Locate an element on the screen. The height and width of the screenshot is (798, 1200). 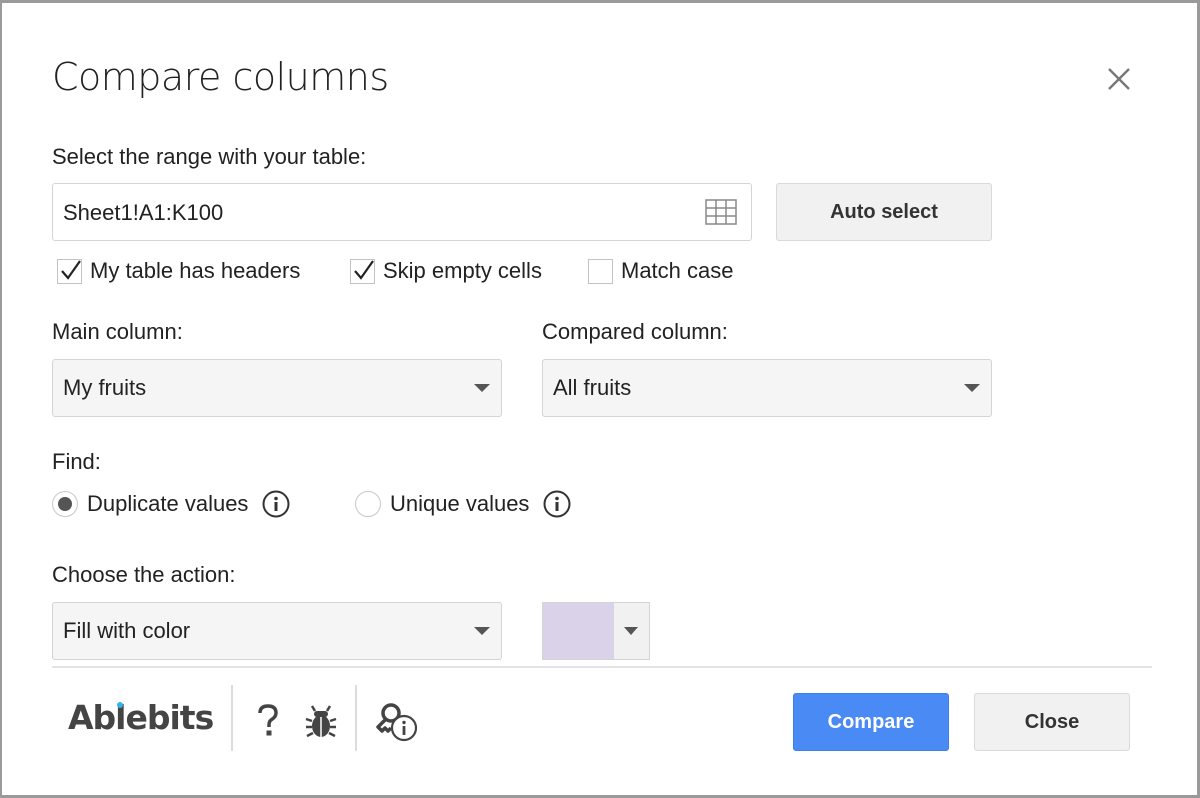
compare-button: Compare is located at coordinates (871, 722).